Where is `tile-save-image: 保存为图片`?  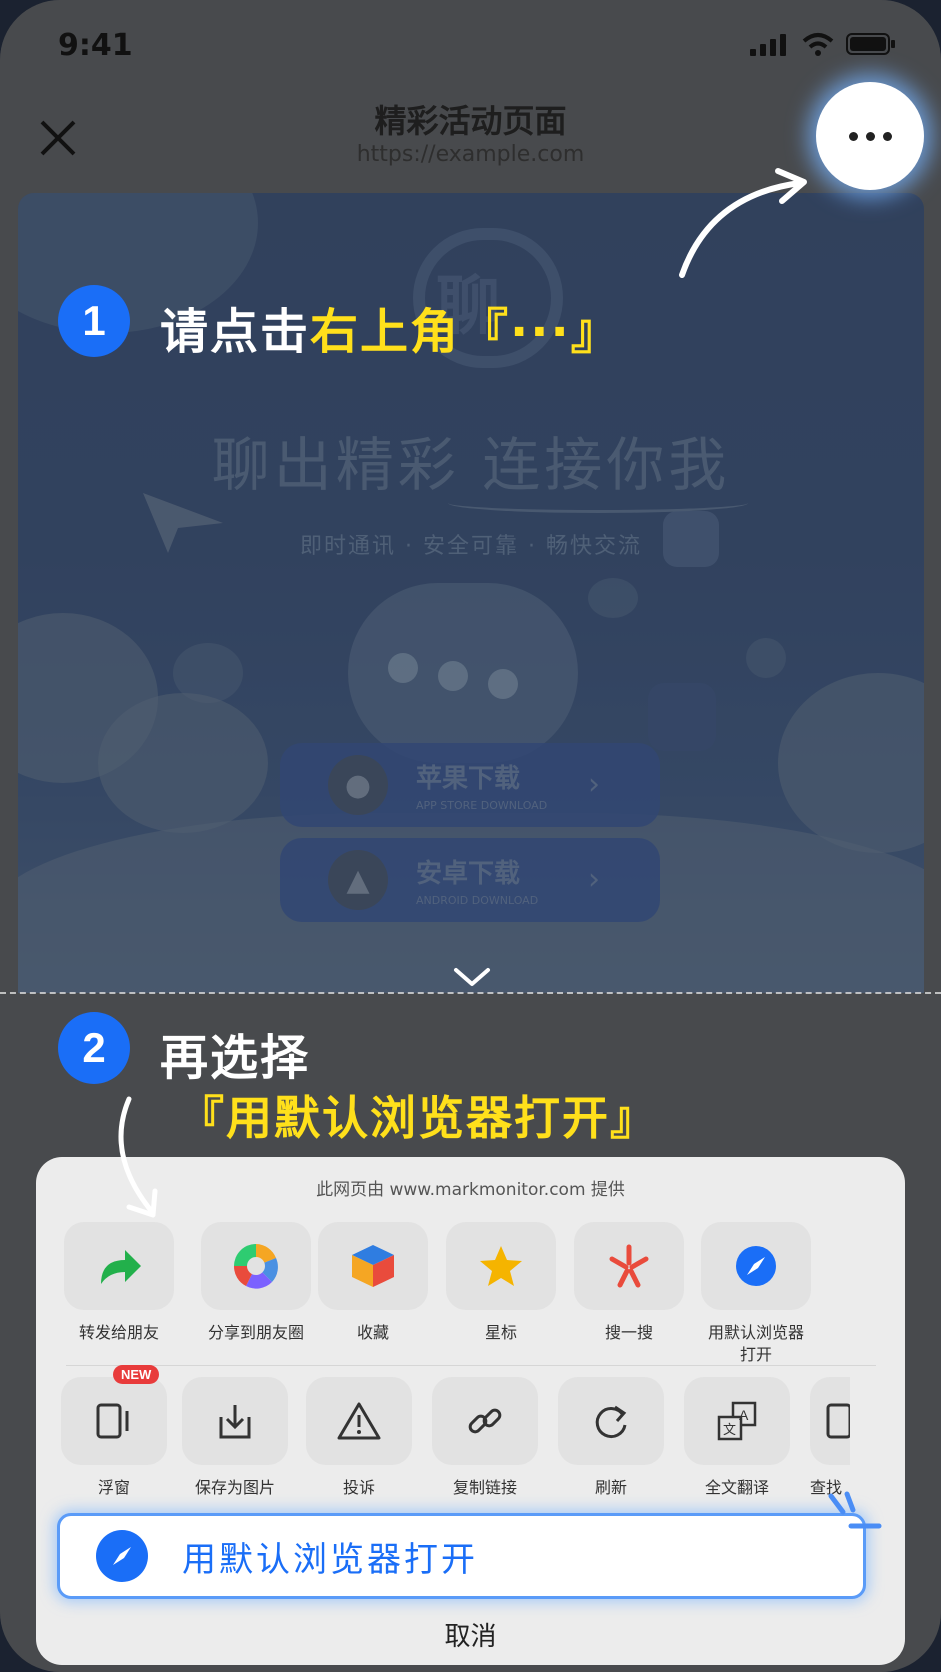 tile-save-image: 保存为图片 is located at coordinates (235, 1438).